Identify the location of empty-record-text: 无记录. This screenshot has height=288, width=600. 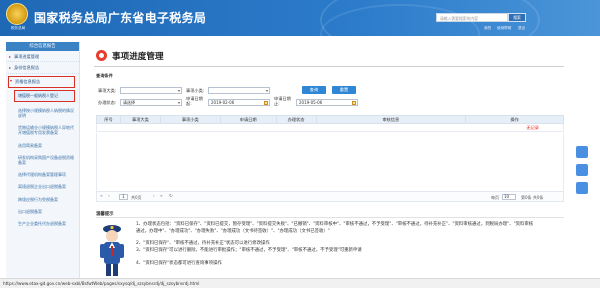
(330, 127).